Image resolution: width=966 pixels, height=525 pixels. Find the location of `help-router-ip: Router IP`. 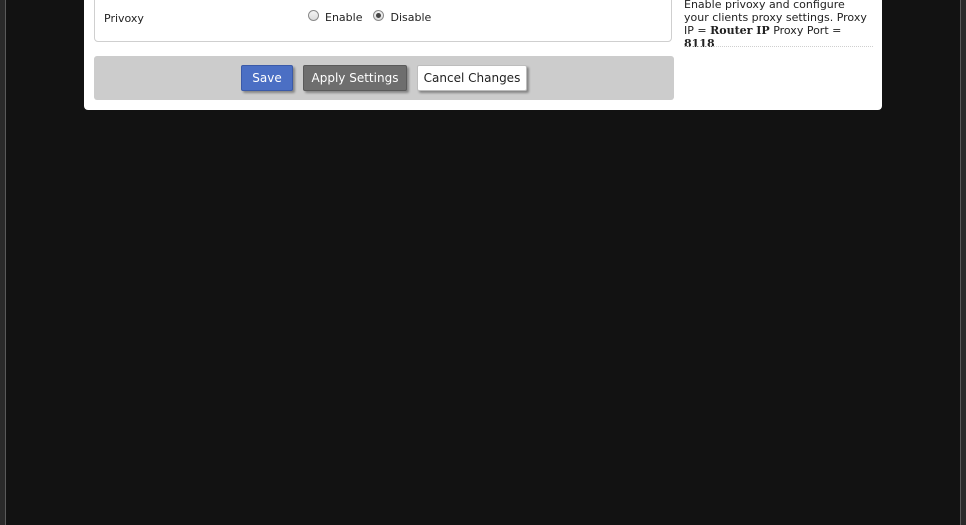

help-router-ip: Router IP is located at coordinates (740, 30).